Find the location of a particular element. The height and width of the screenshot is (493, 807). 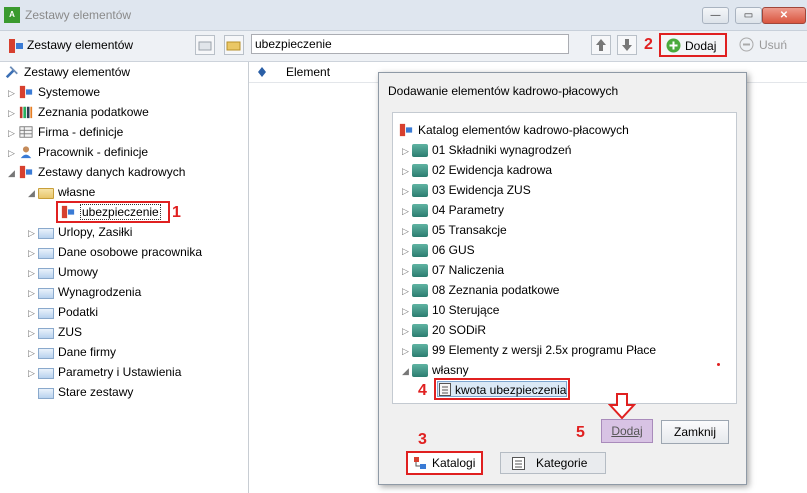

tree-item-podatki: ▷ Podatki is located at coordinates (63, 312).